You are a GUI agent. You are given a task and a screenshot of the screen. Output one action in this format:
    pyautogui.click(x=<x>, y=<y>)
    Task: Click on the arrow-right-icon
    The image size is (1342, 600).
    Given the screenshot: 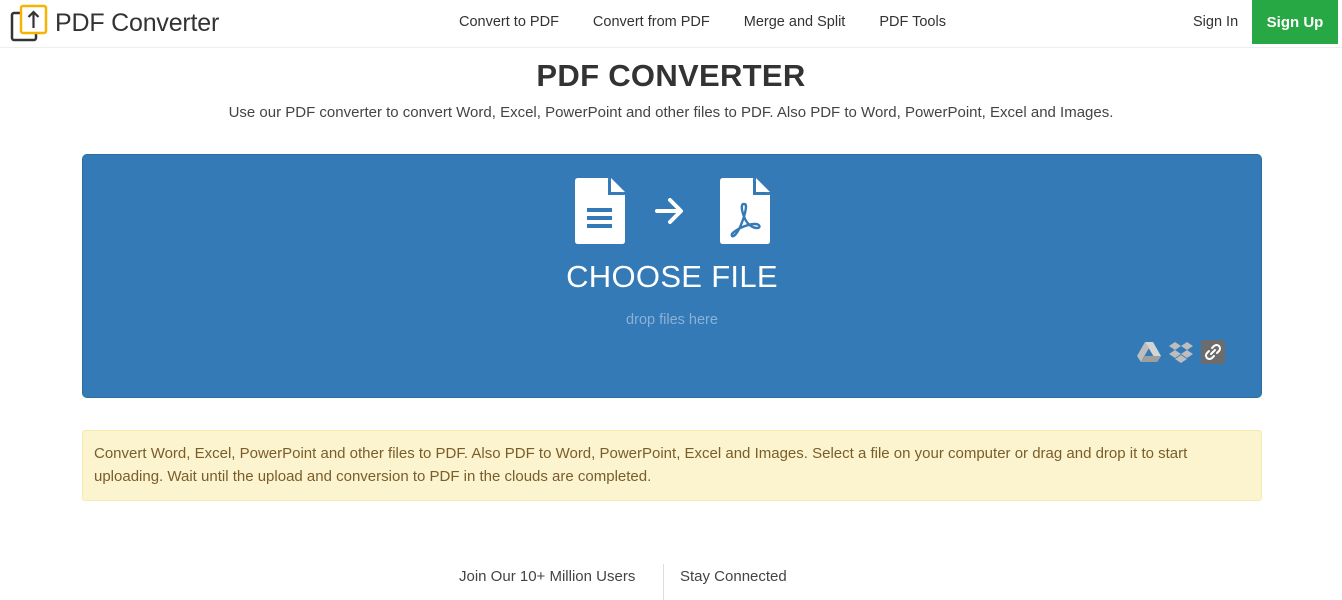 What is the action you would take?
    pyautogui.click(x=669, y=211)
    